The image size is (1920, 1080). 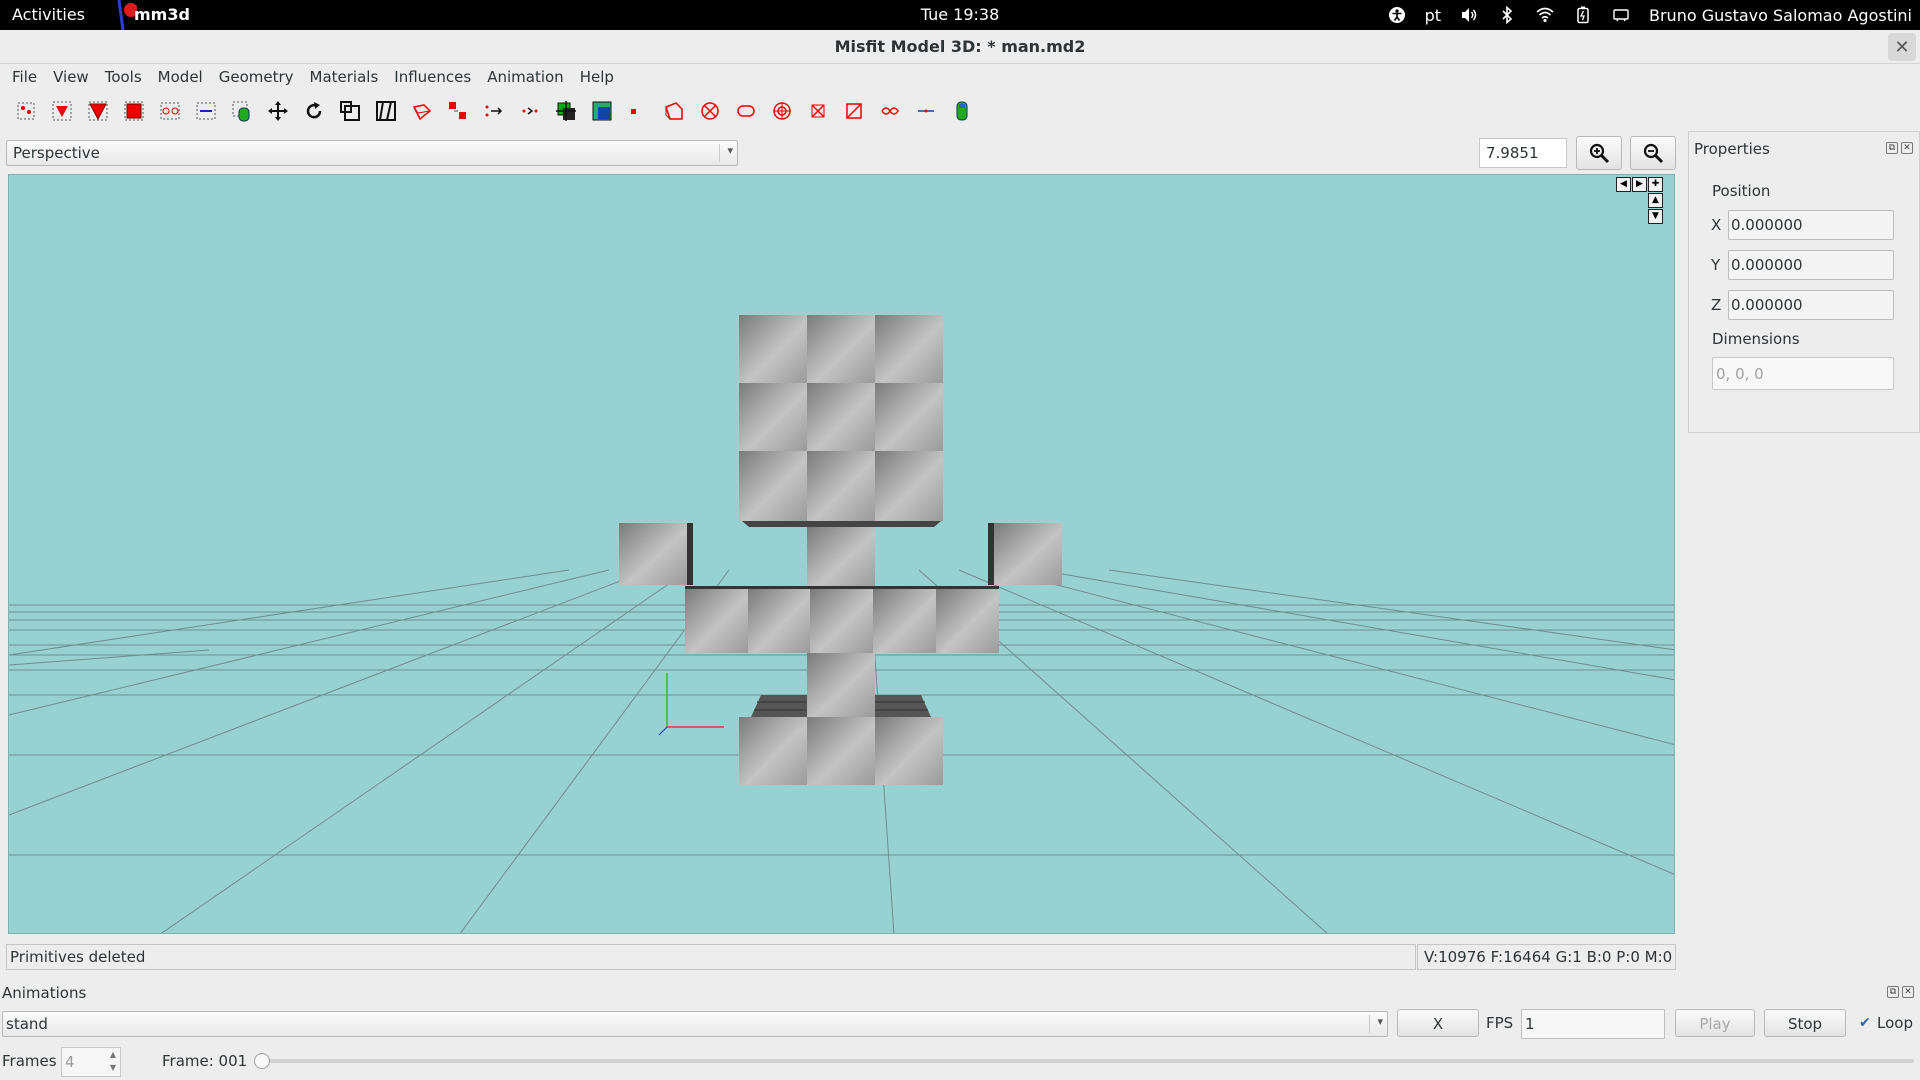 I want to click on frames-label: Frames, so click(x=29, y=1061).